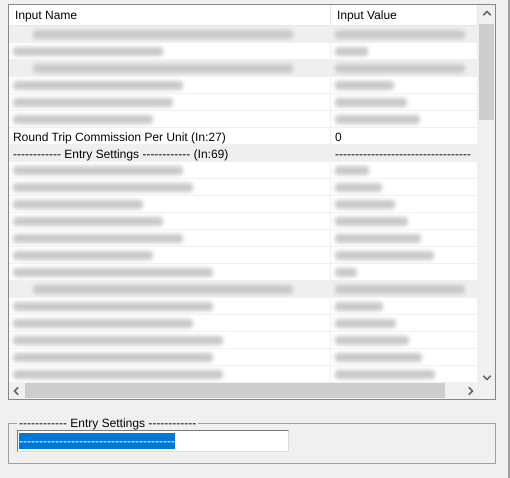  Describe the element at coordinates (486, 202) in the screenshot. I see `vertical-scrollbar` at that location.